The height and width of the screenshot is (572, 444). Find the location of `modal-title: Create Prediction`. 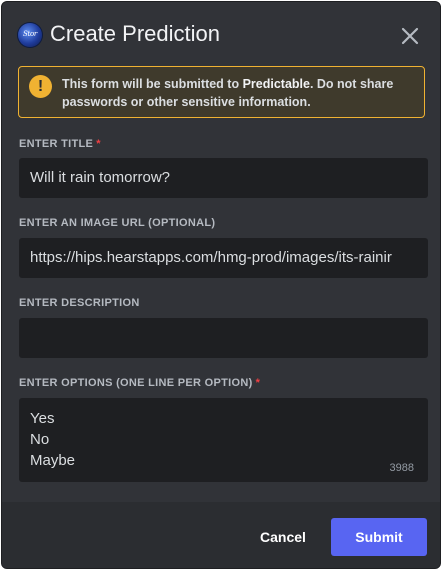

modal-title: Create Prediction is located at coordinates (135, 33).